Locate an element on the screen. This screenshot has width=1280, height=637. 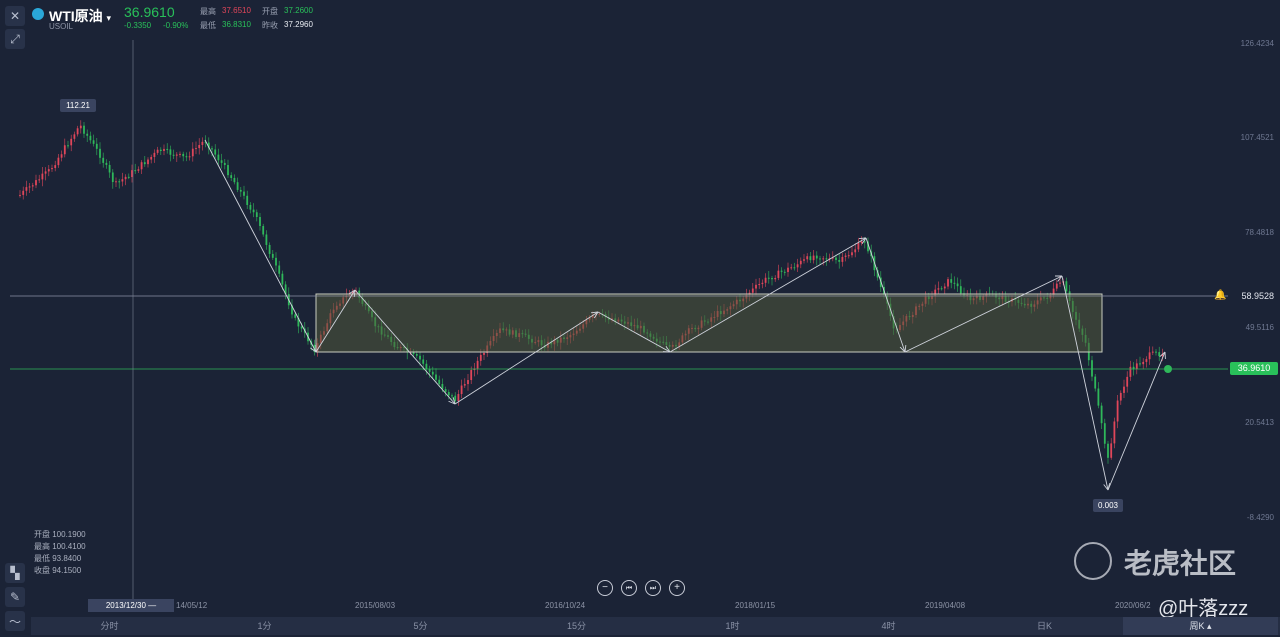
indicator-button: ▚ is located at coordinates (15, 573).